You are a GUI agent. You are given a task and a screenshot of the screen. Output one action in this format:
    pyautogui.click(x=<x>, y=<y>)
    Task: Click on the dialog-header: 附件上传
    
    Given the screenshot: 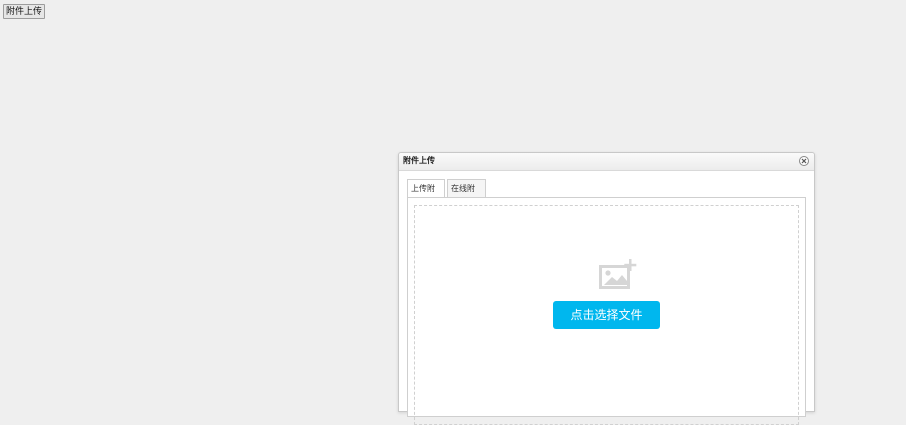 What is the action you would take?
    pyautogui.click(x=606, y=162)
    